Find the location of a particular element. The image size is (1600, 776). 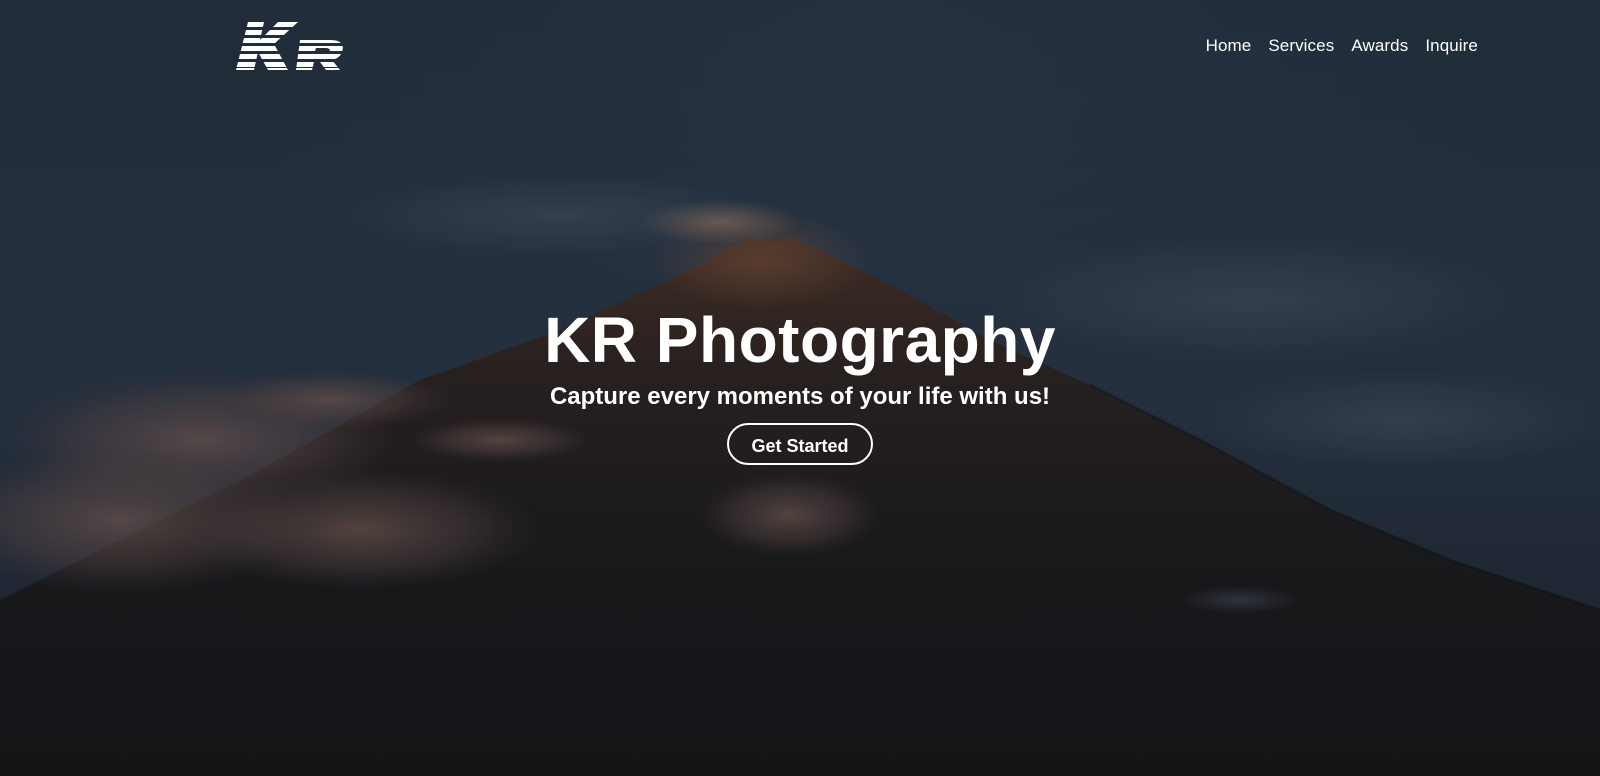

nav-link-awards: Awards is located at coordinates (1379, 46).